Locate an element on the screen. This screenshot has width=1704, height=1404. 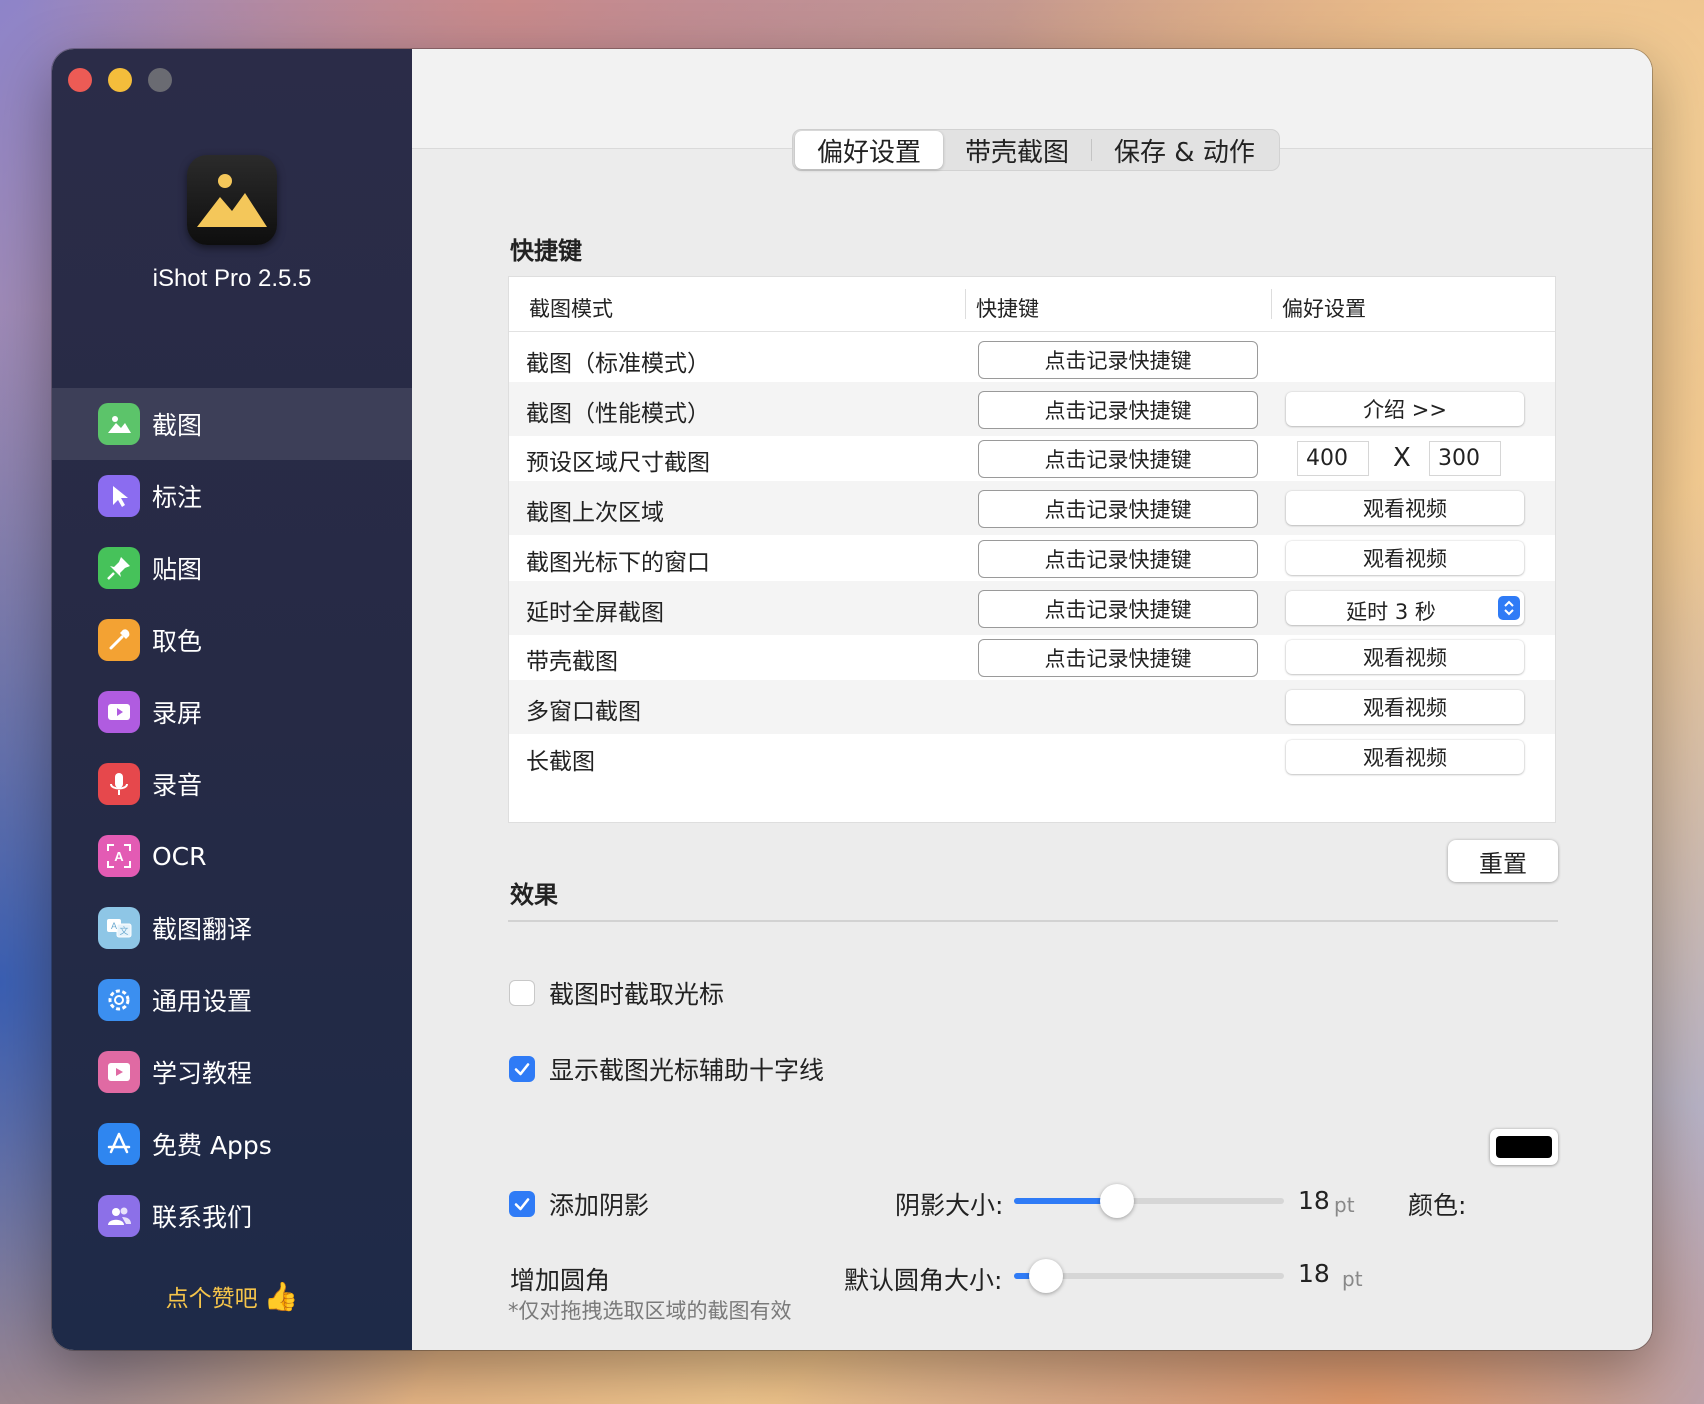
like-link: 点个赞吧 👍 is located at coordinates (232, 1296).